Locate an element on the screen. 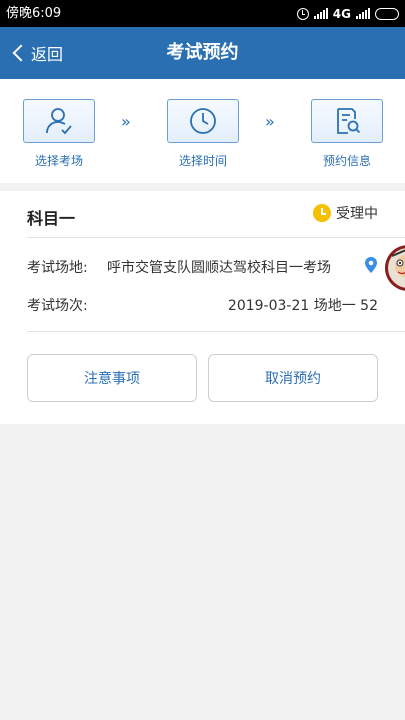 This screenshot has height=720, width=405. step-label: 选择时间 is located at coordinates (202, 161).